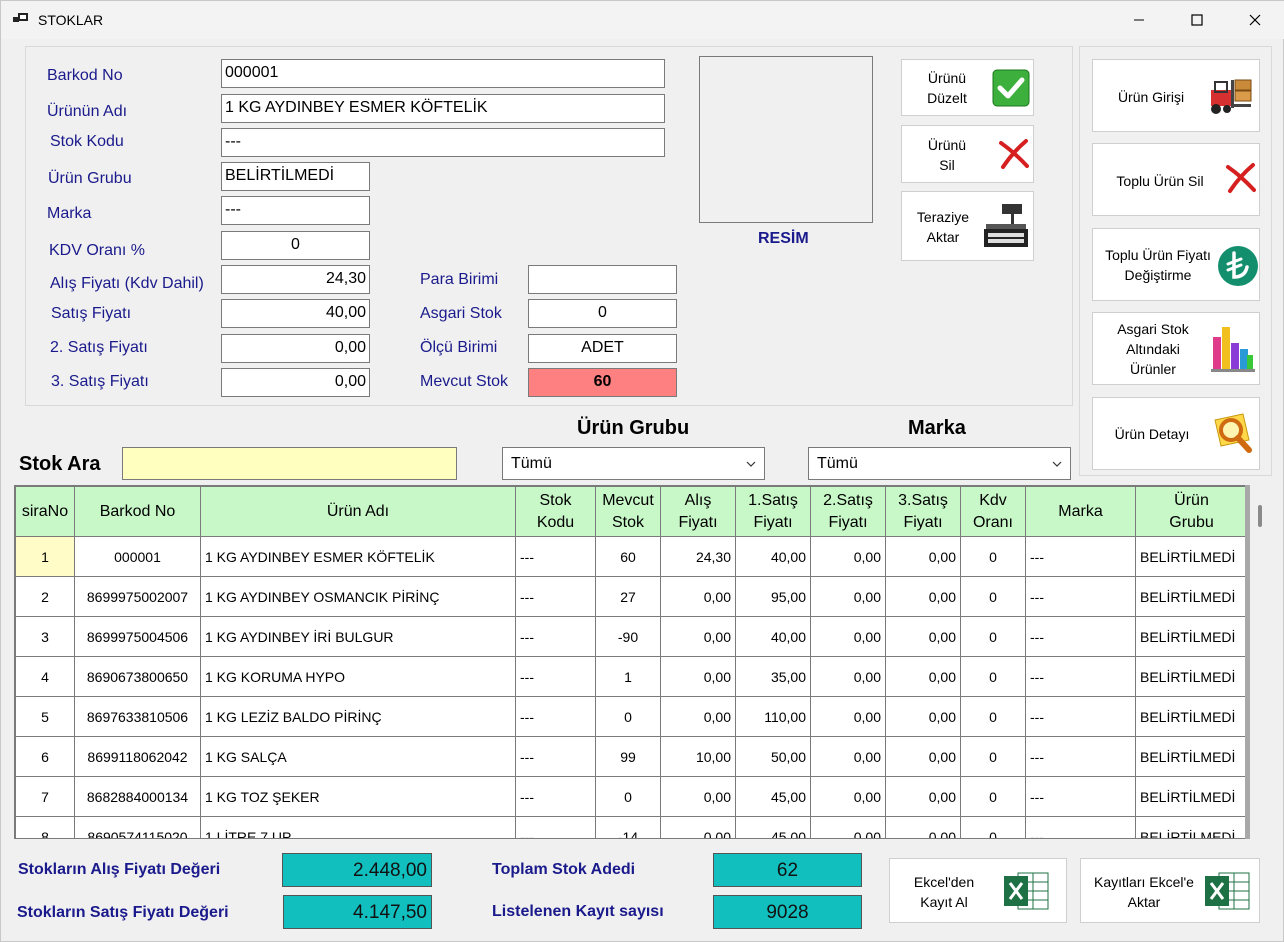  What do you see at coordinates (698, 556) in the screenshot?
I see `table-cell: 24,30` at bounding box center [698, 556].